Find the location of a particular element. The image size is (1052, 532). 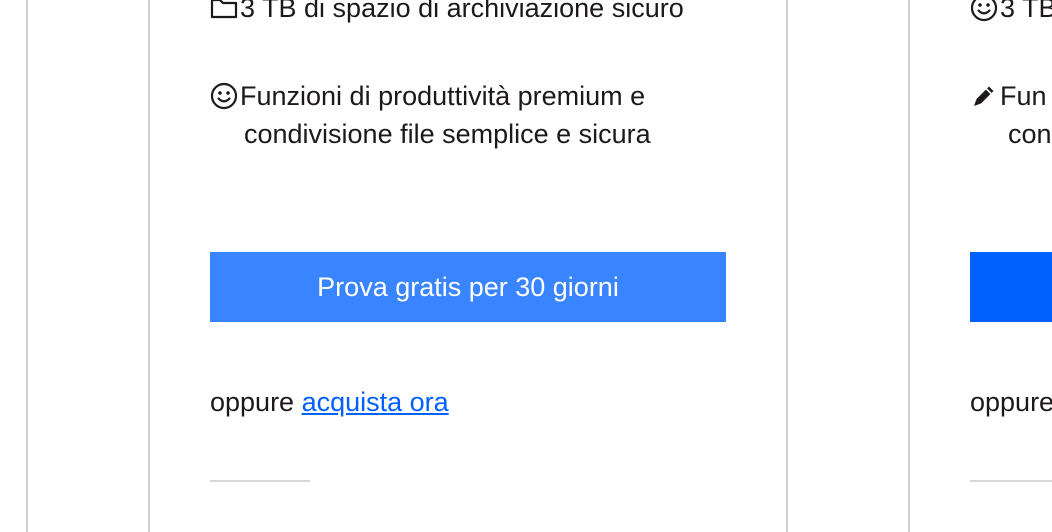

card-border-right is located at coordinates (787, 266).